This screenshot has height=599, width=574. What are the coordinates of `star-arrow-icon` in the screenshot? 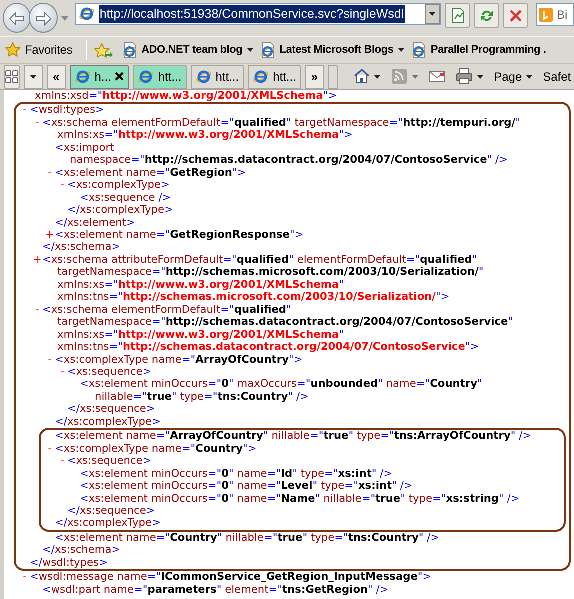 It's located at (104, 50).